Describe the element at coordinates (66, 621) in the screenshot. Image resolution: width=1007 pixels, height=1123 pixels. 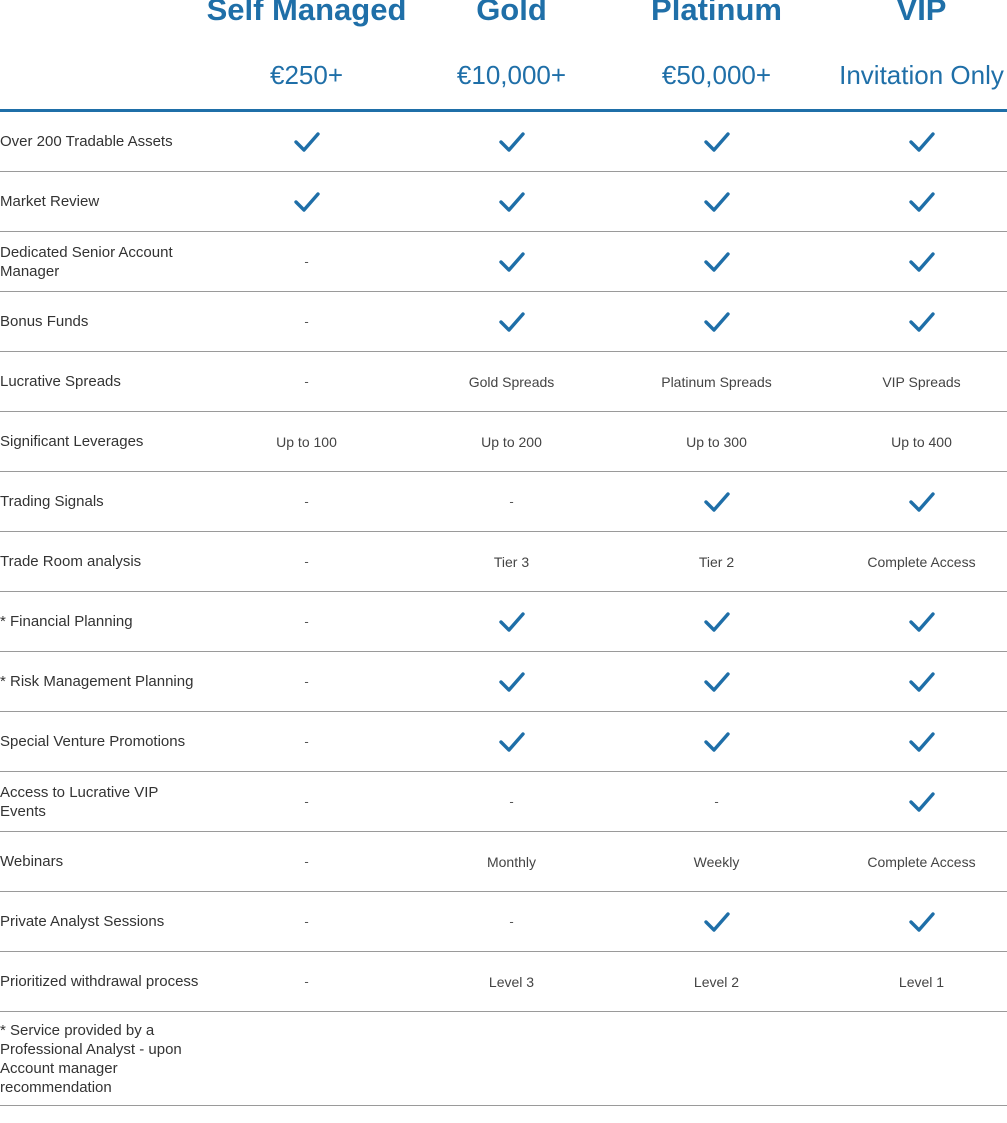
I see `feature-label: * Financial Planning` at that location.